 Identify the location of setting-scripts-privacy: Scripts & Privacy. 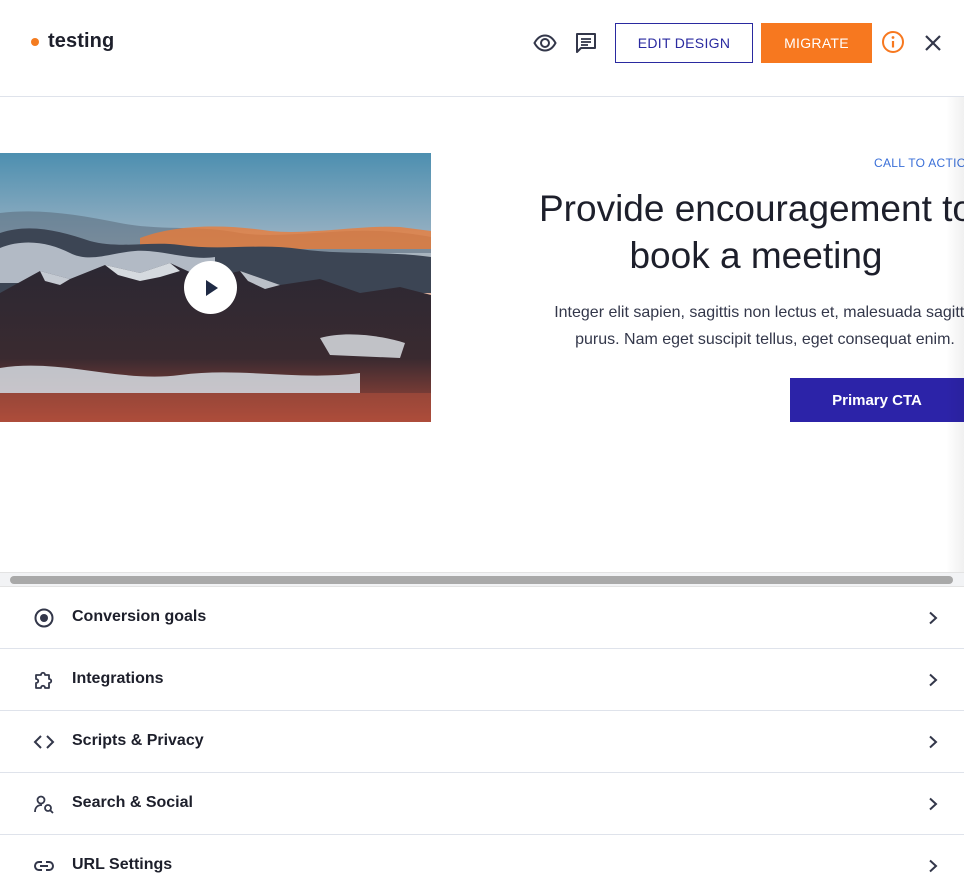
(482, 742).